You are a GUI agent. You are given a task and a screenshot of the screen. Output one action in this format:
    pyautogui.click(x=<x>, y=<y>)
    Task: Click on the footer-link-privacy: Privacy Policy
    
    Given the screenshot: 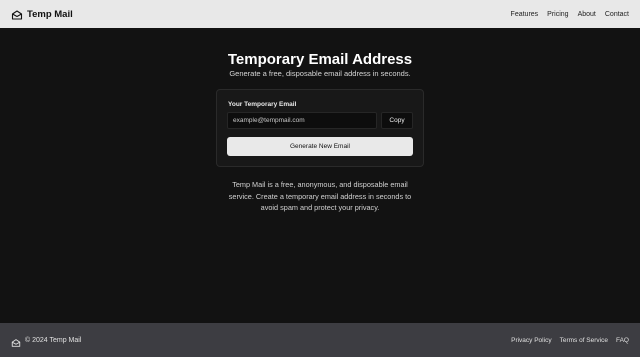 What is the action you would take?
    pyautogui.click(x=531, y=340)
    